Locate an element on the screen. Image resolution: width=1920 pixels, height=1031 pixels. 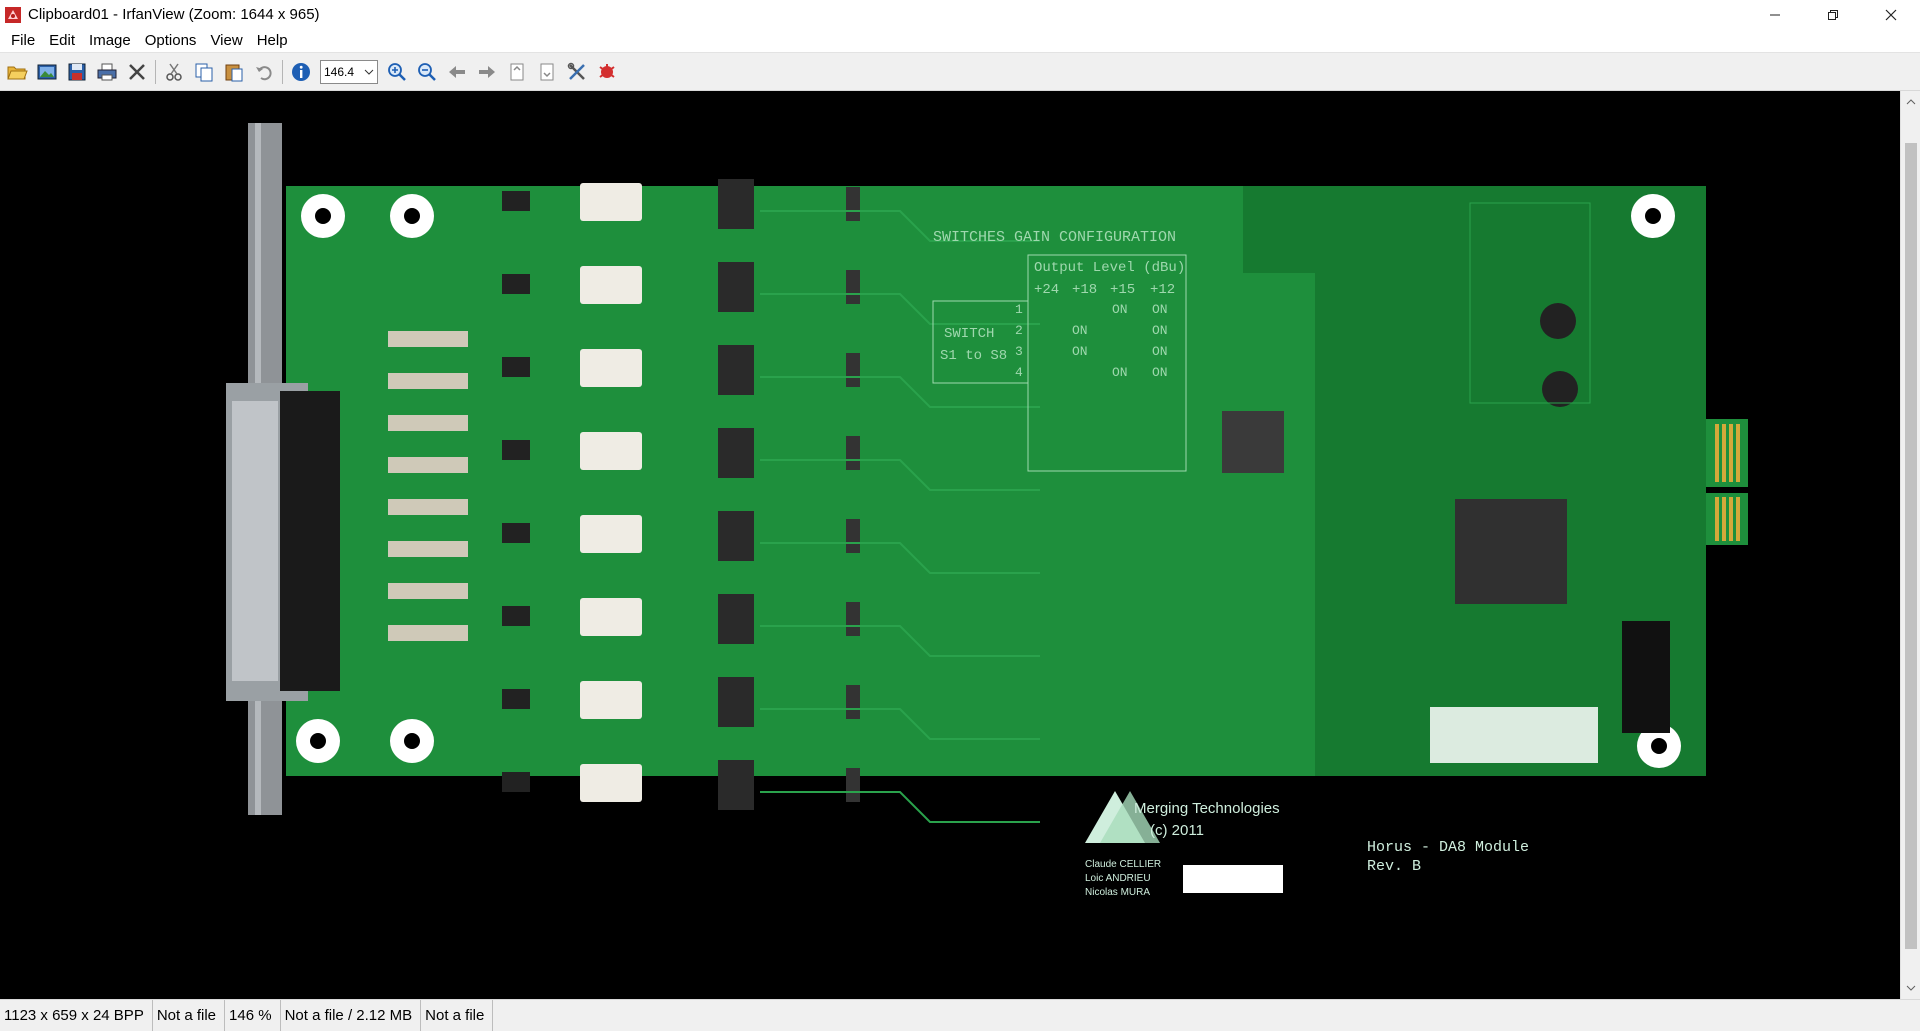
toolbar: 146.4 is located at coordinates (960, 72).